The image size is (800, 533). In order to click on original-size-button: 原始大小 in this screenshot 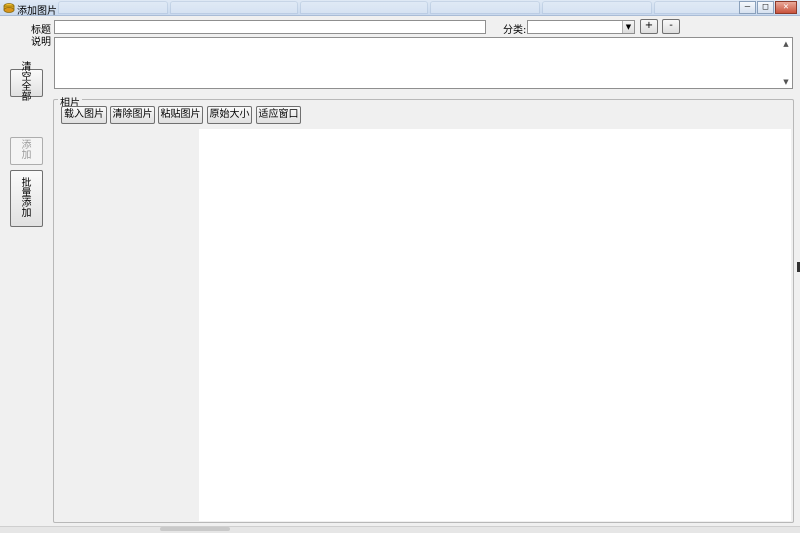, I will do `click(229, 115)`.